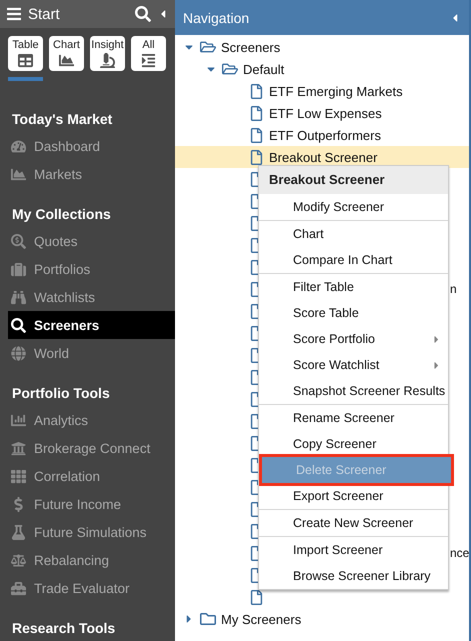  I want to click on dollar-magnifier-icon, so click(18, 241).